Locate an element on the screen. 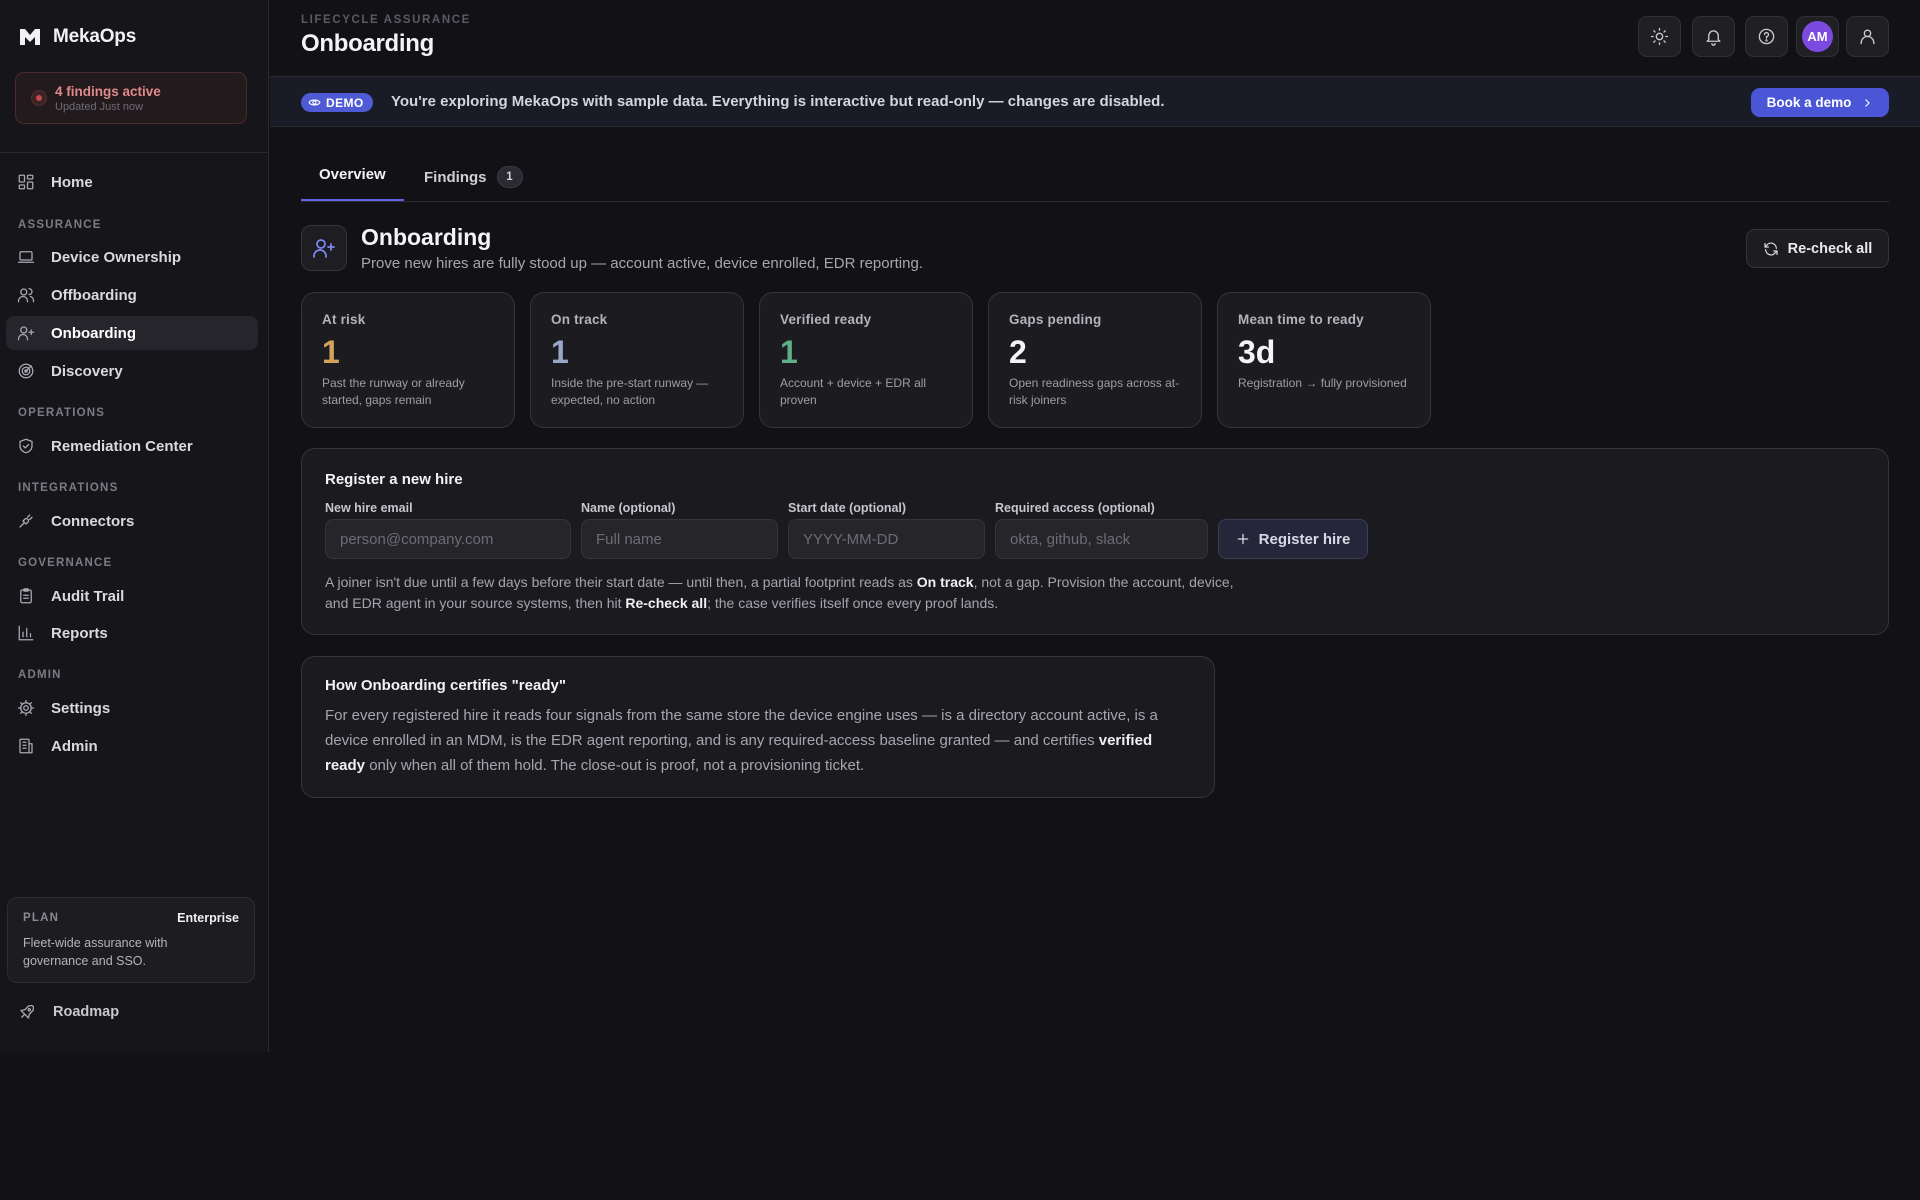 The image size is (1920, 1200). user-icon is located at coordinates (1867, 37).